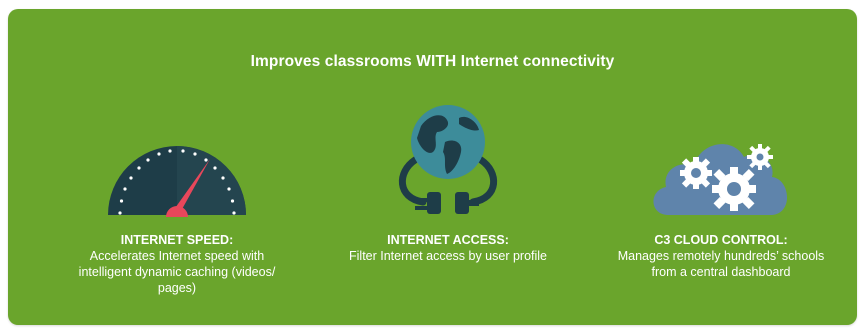  Describe the element at coordinates (177, 240) in the screenshot. I see `feature-heading: INTERNET SPEED:` at that location.